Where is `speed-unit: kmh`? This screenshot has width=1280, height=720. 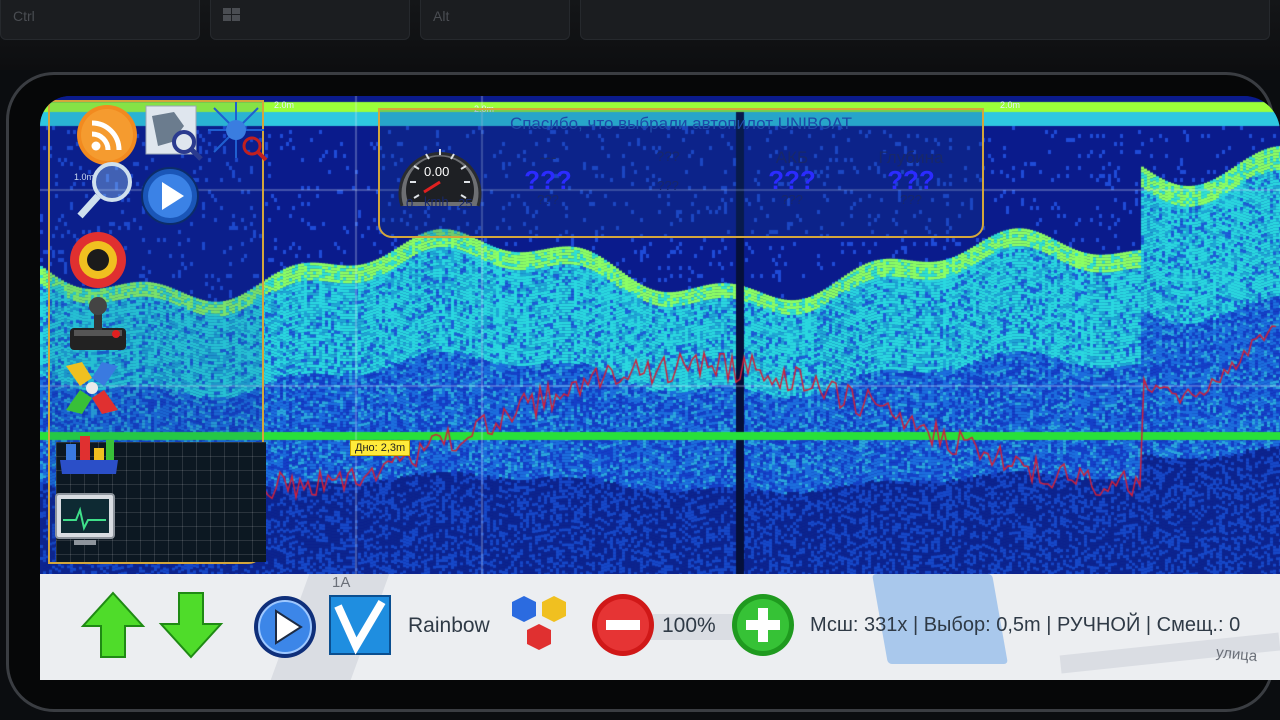
speed-unit: kmh is located at coordinates (436, 201).